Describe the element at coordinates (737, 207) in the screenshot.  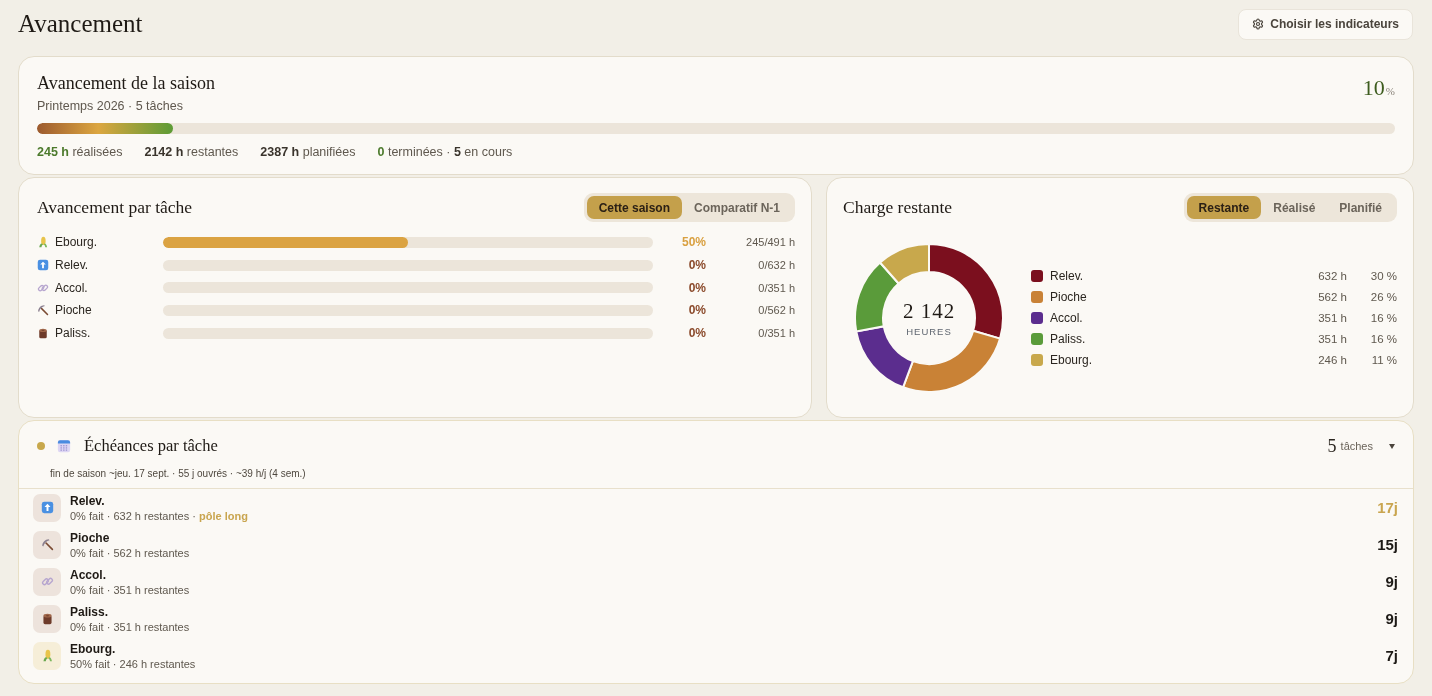
I see `toggle-tab: Comparatif N-1` at that location.